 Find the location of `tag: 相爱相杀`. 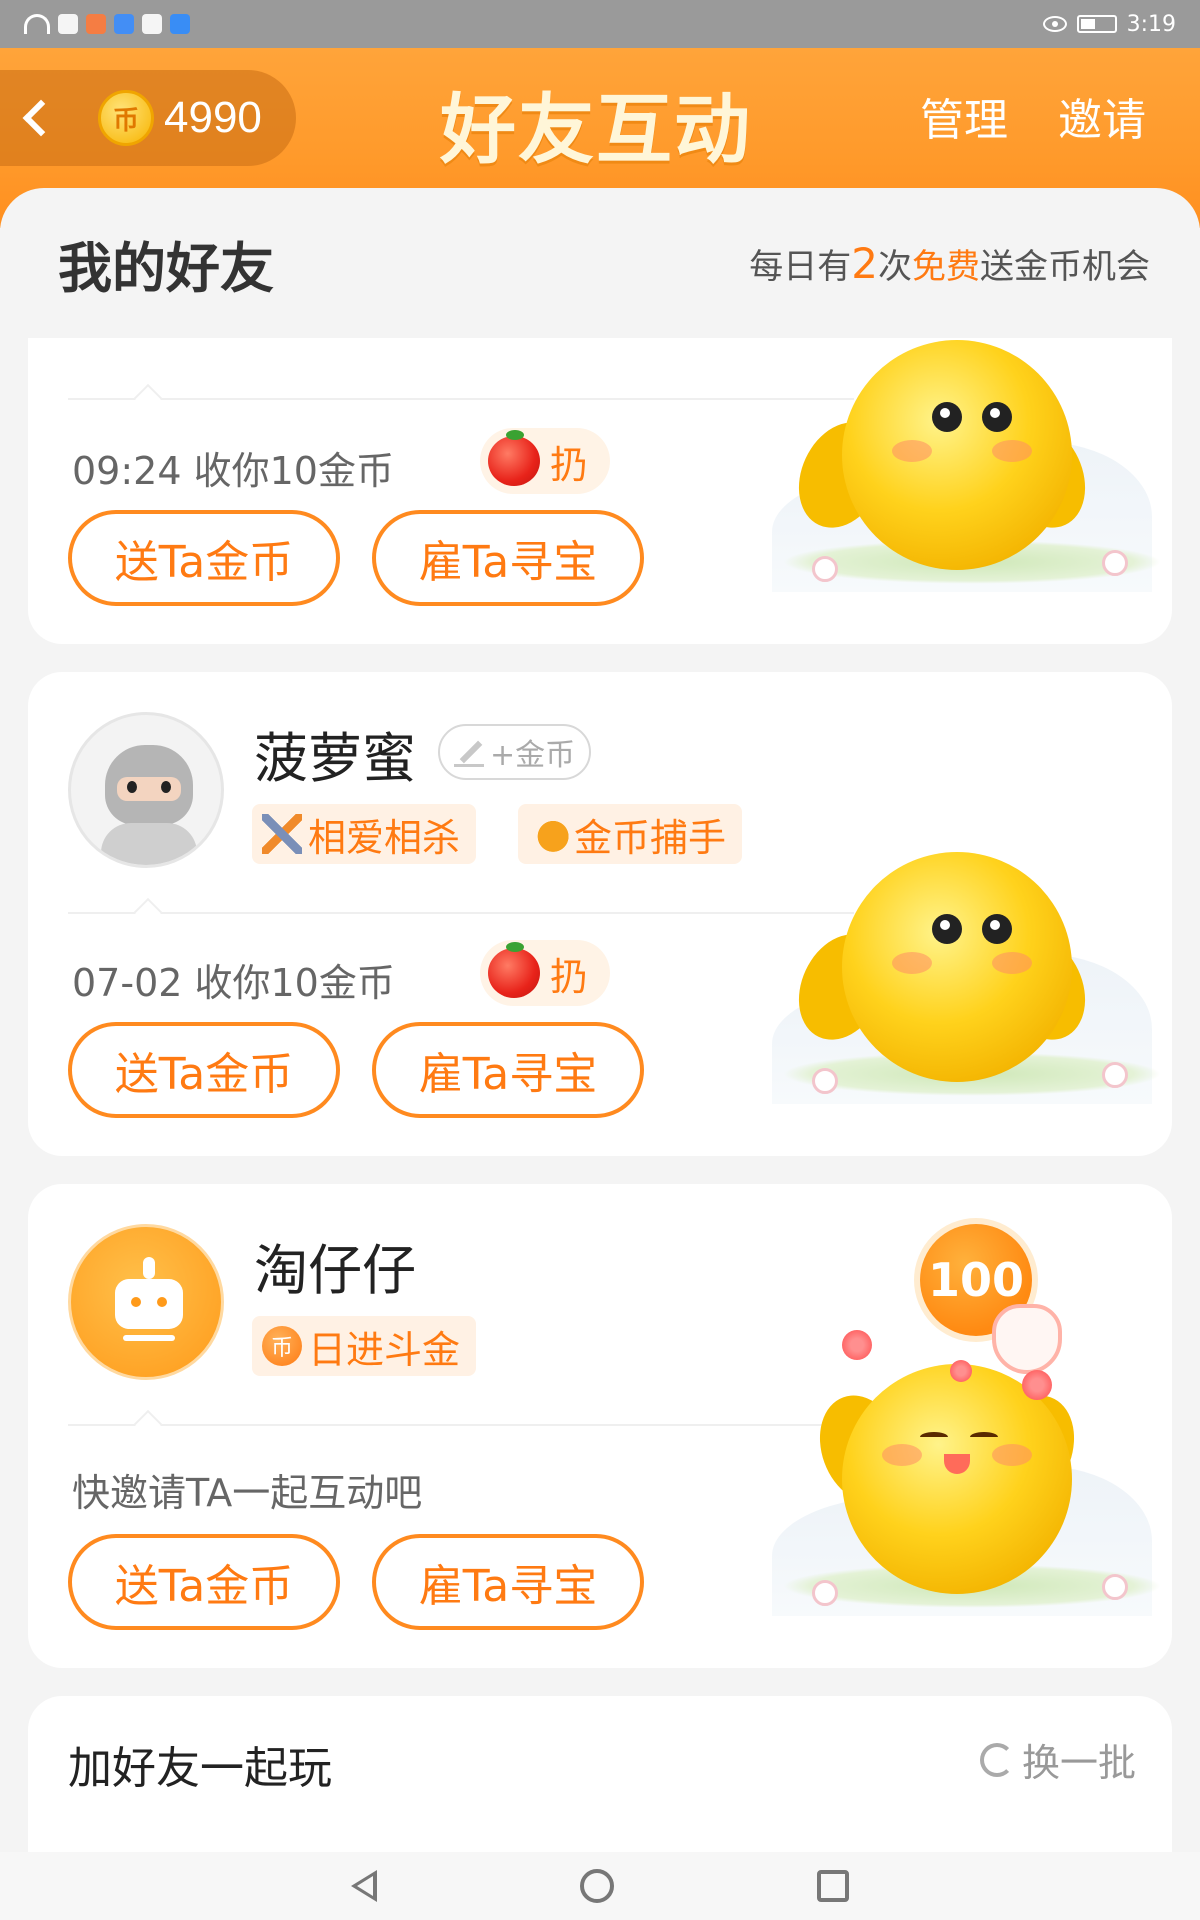

tag: 相爱相杀 is located at coordinates (364, 834).